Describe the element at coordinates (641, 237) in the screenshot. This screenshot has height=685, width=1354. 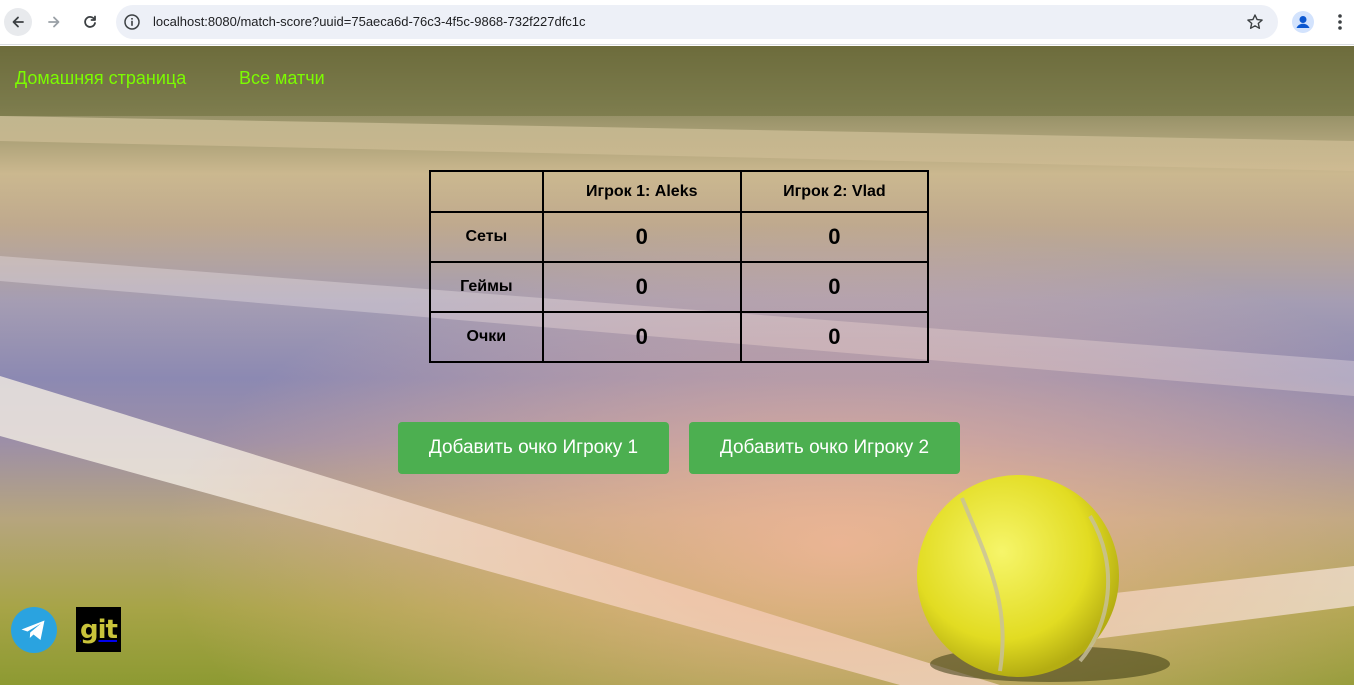
I see `player1-sets: 0` at that location.